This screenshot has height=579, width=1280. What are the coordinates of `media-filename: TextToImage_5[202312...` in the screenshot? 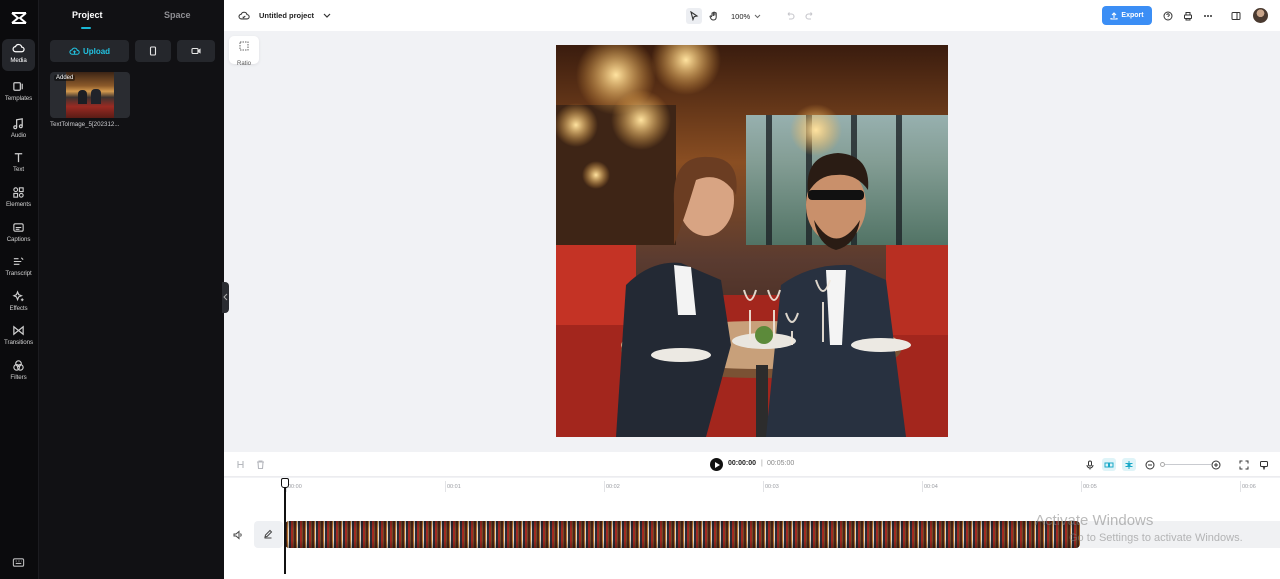 It's located at (85, 124).